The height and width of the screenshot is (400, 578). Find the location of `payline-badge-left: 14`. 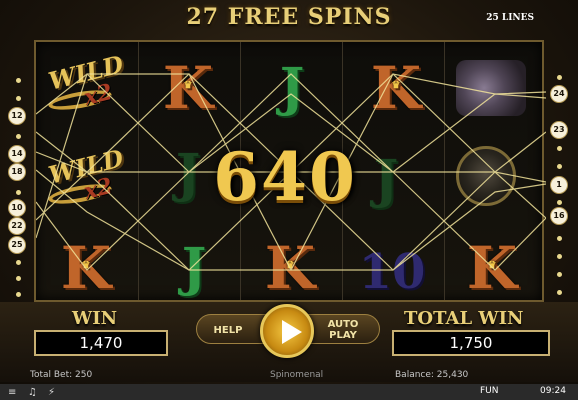

payline-badge-left: 14 is located at coordinates (17, 154).